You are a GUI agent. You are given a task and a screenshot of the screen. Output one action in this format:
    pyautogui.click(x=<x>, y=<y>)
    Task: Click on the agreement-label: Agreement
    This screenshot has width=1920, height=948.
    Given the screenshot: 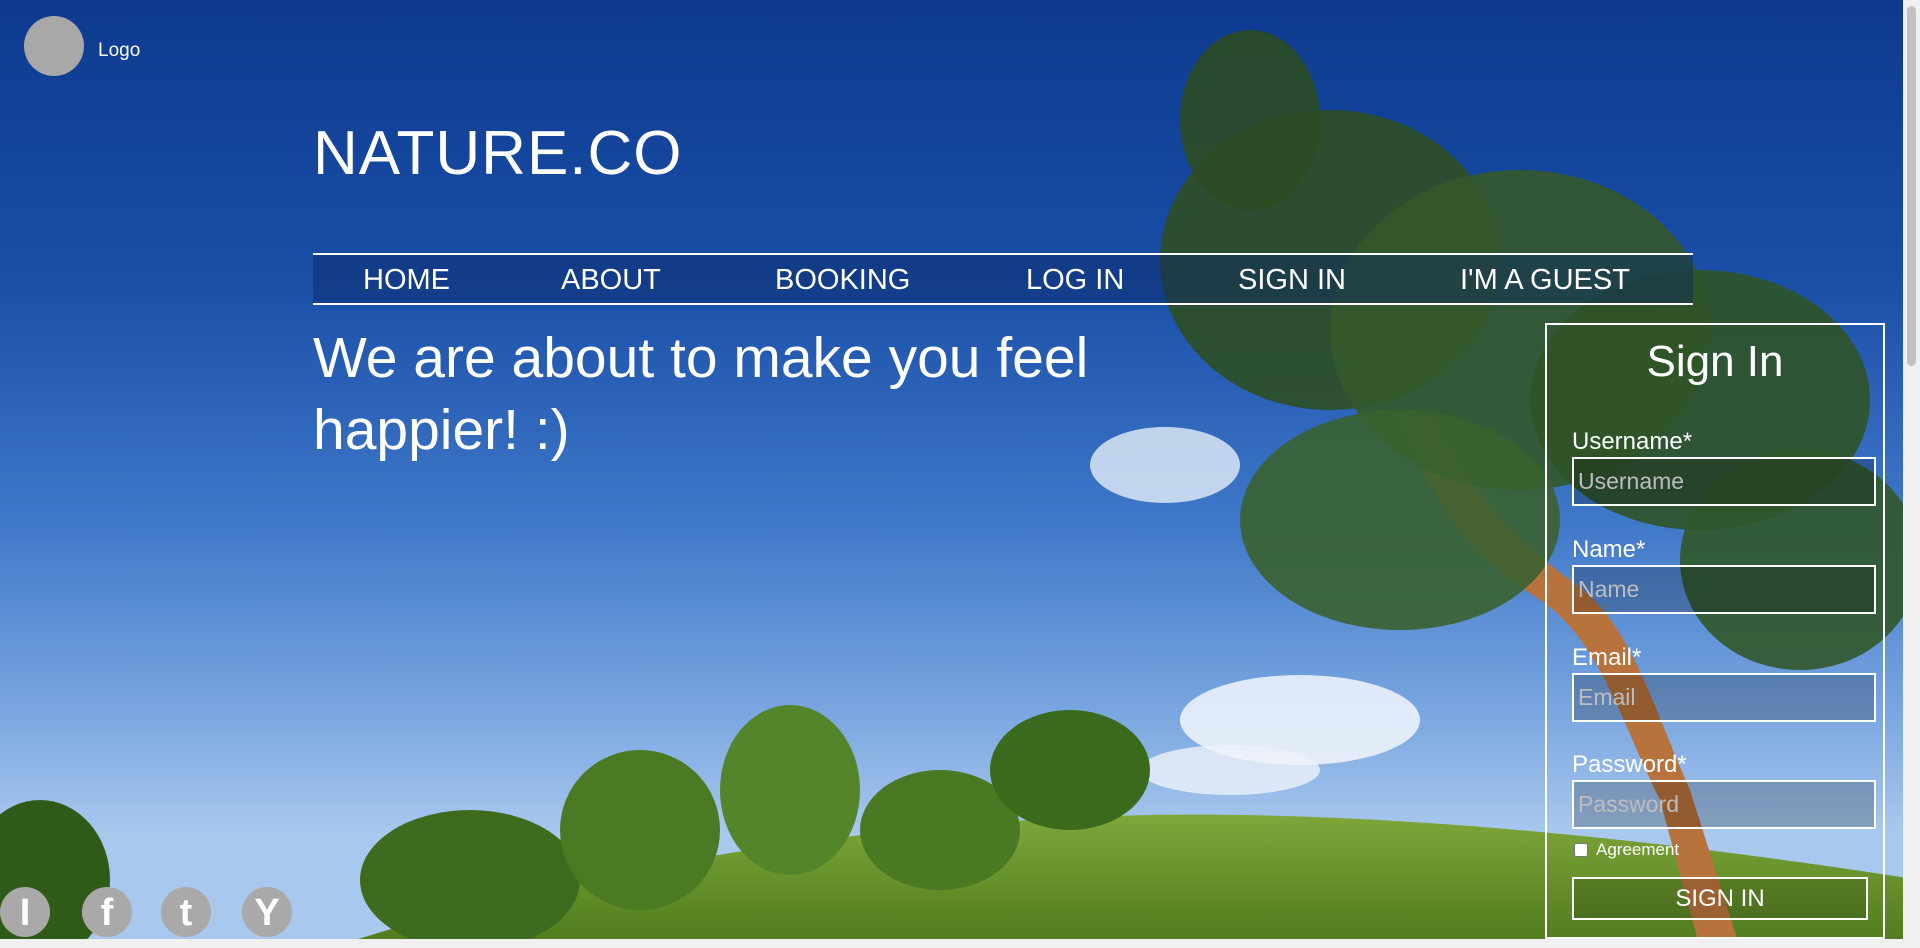 What is the action you would take?
    pyautogui.click(x=1638, y=849)
    